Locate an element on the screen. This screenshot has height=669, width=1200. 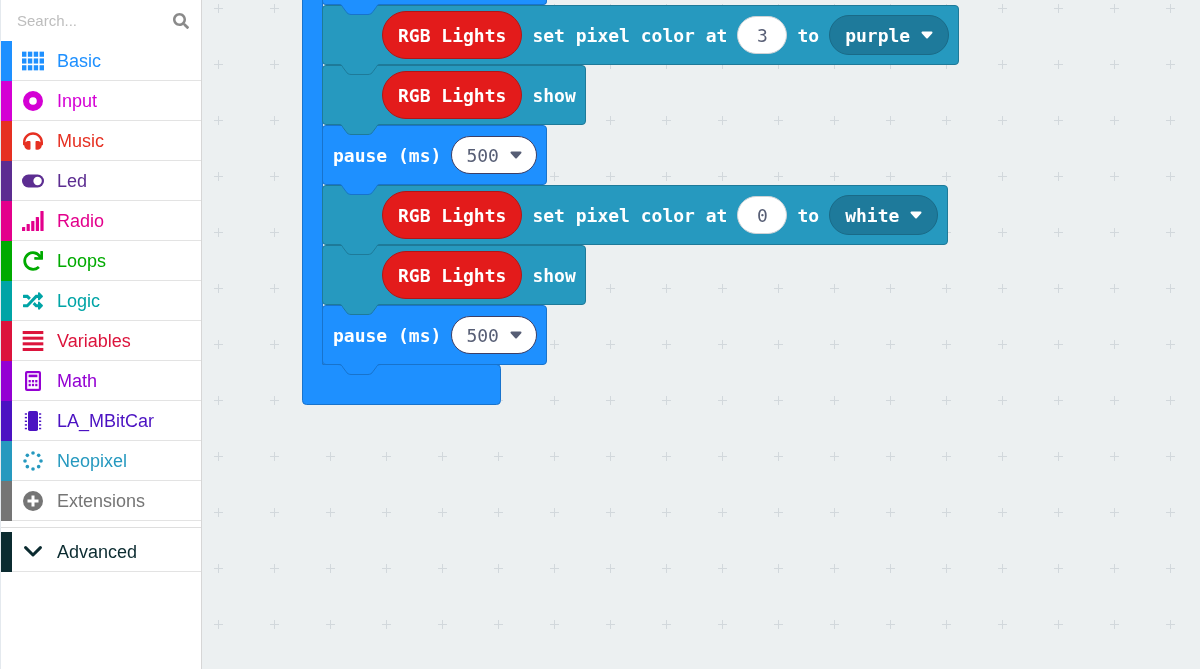
category-item: Math is located at coordinates (101, 381).